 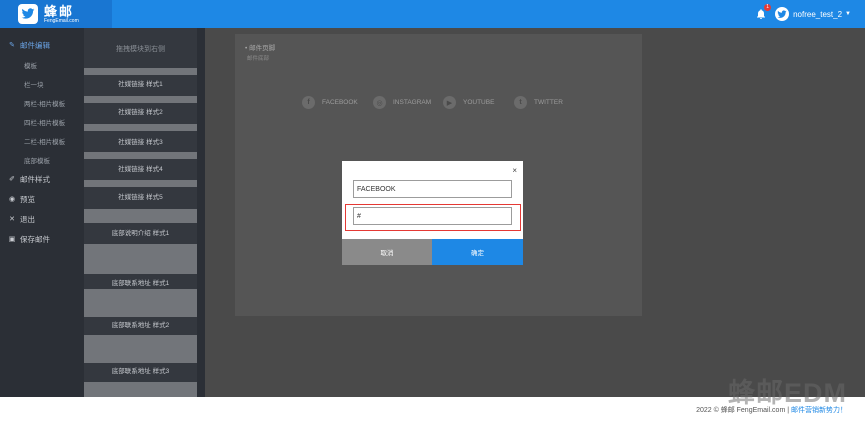 What do you see at coordinates (140, 169) in the screenshot?
I see `template-caption: 社媒链接 样式4` at bounding box center [140, 169].